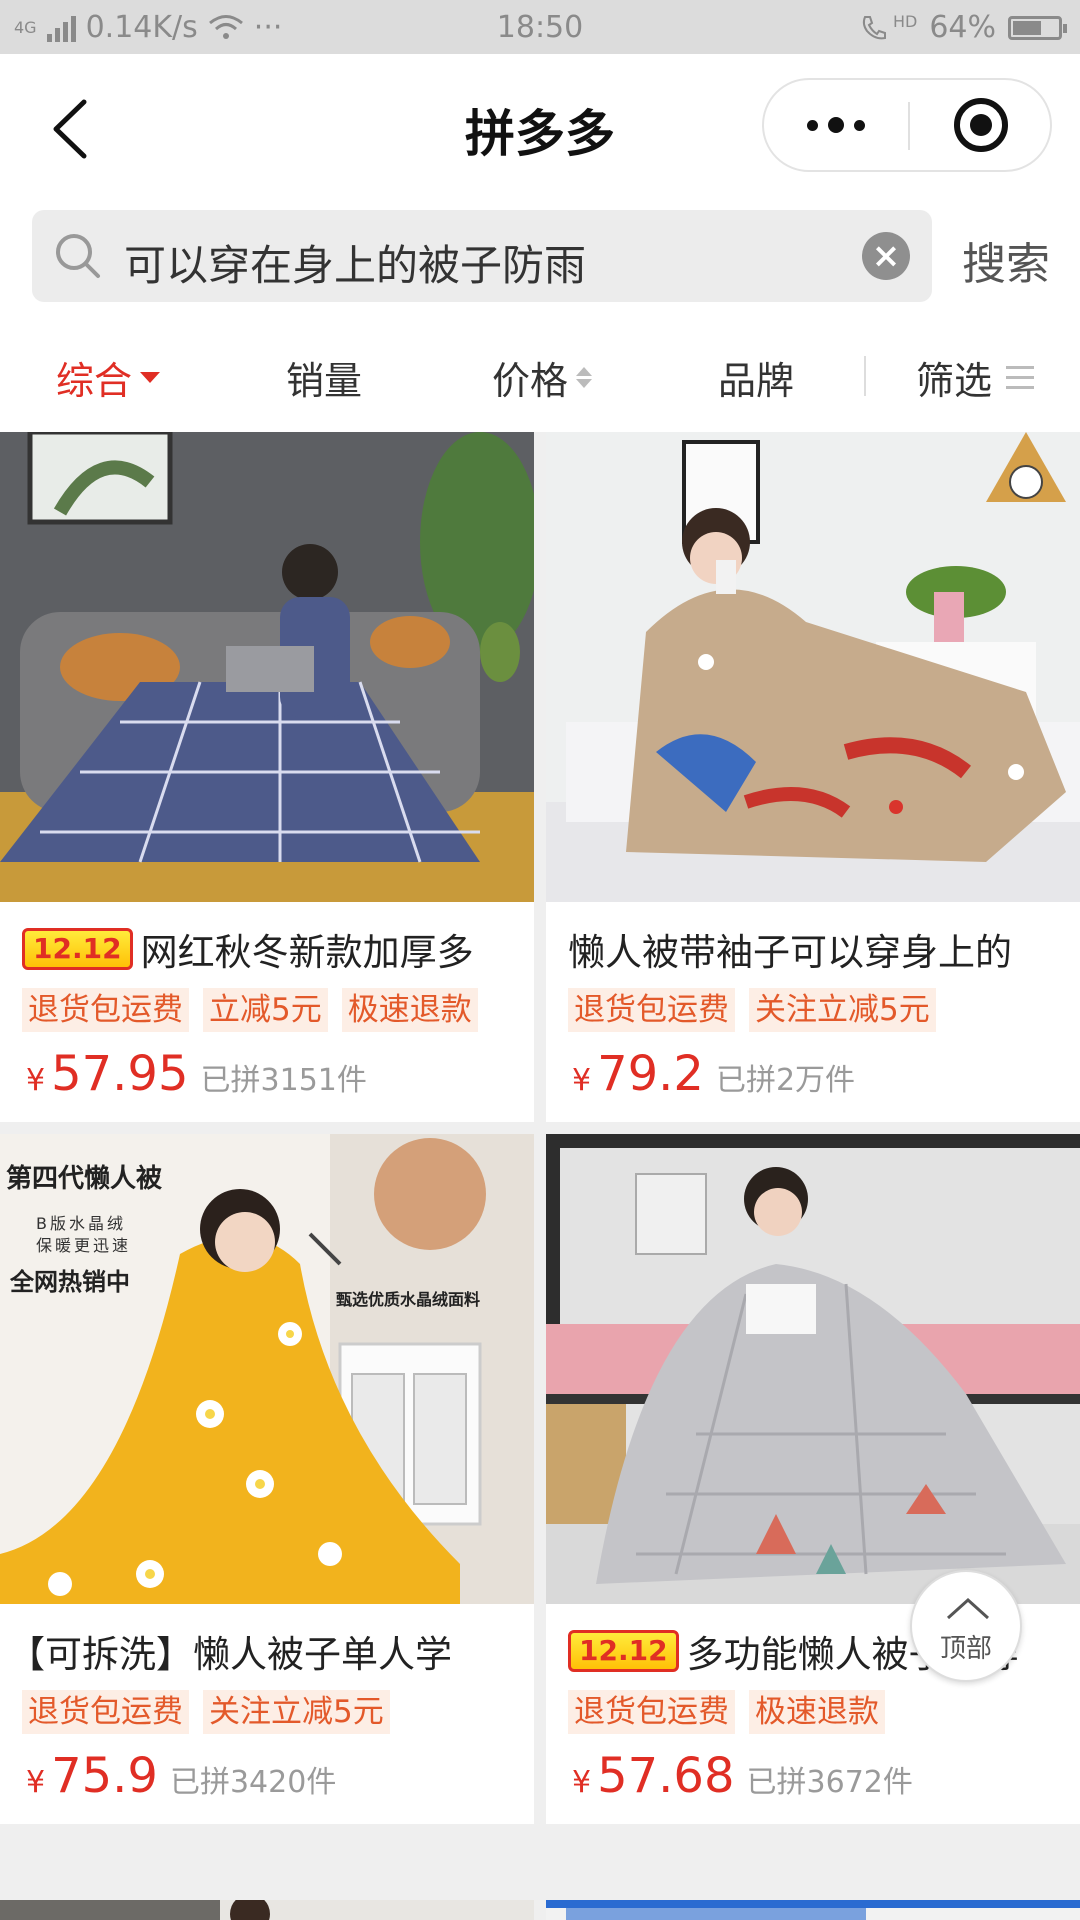 This screenshot has width=1080, height=1920. What do you see at coordinates (324, 381) in the screenshot?
I see `sort-sales-label: 销量` at bounding box center [324, 381].